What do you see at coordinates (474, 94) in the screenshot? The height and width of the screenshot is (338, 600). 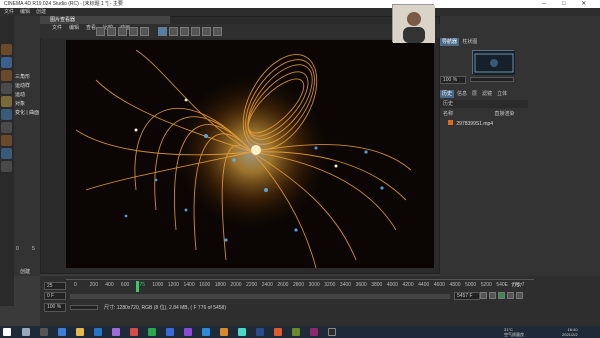 I see `tab-layer: 层` at bounding box center [474, 94].